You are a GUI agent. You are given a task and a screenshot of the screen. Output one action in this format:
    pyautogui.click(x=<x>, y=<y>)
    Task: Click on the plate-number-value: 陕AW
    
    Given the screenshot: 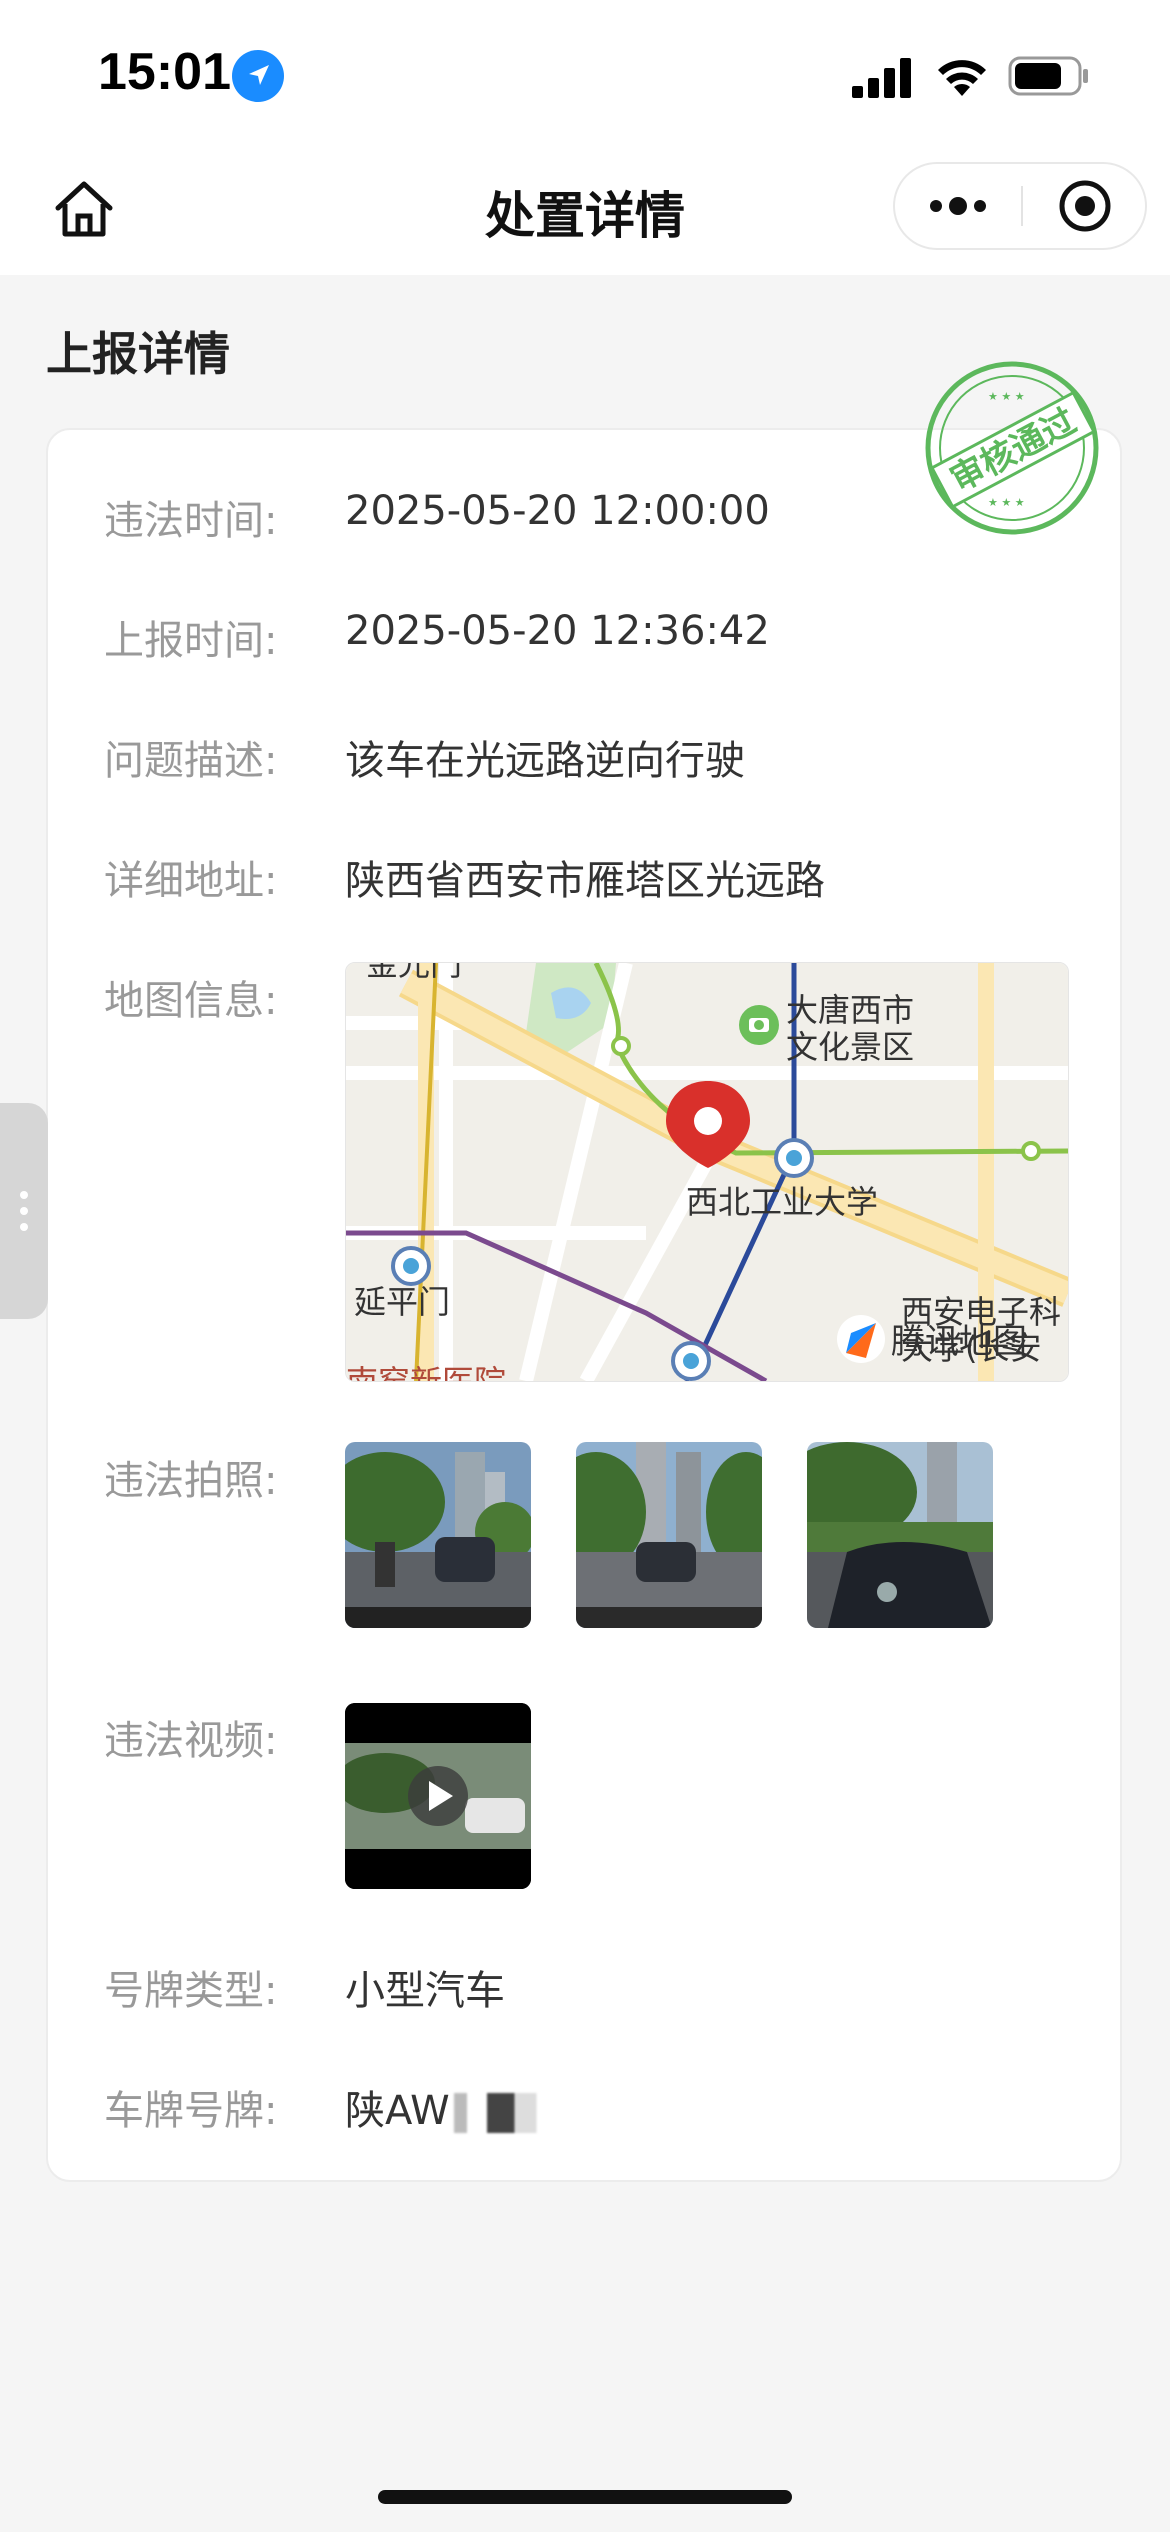 What is the action you would take?
    pyautogui.click(x=454, y=2107)
    